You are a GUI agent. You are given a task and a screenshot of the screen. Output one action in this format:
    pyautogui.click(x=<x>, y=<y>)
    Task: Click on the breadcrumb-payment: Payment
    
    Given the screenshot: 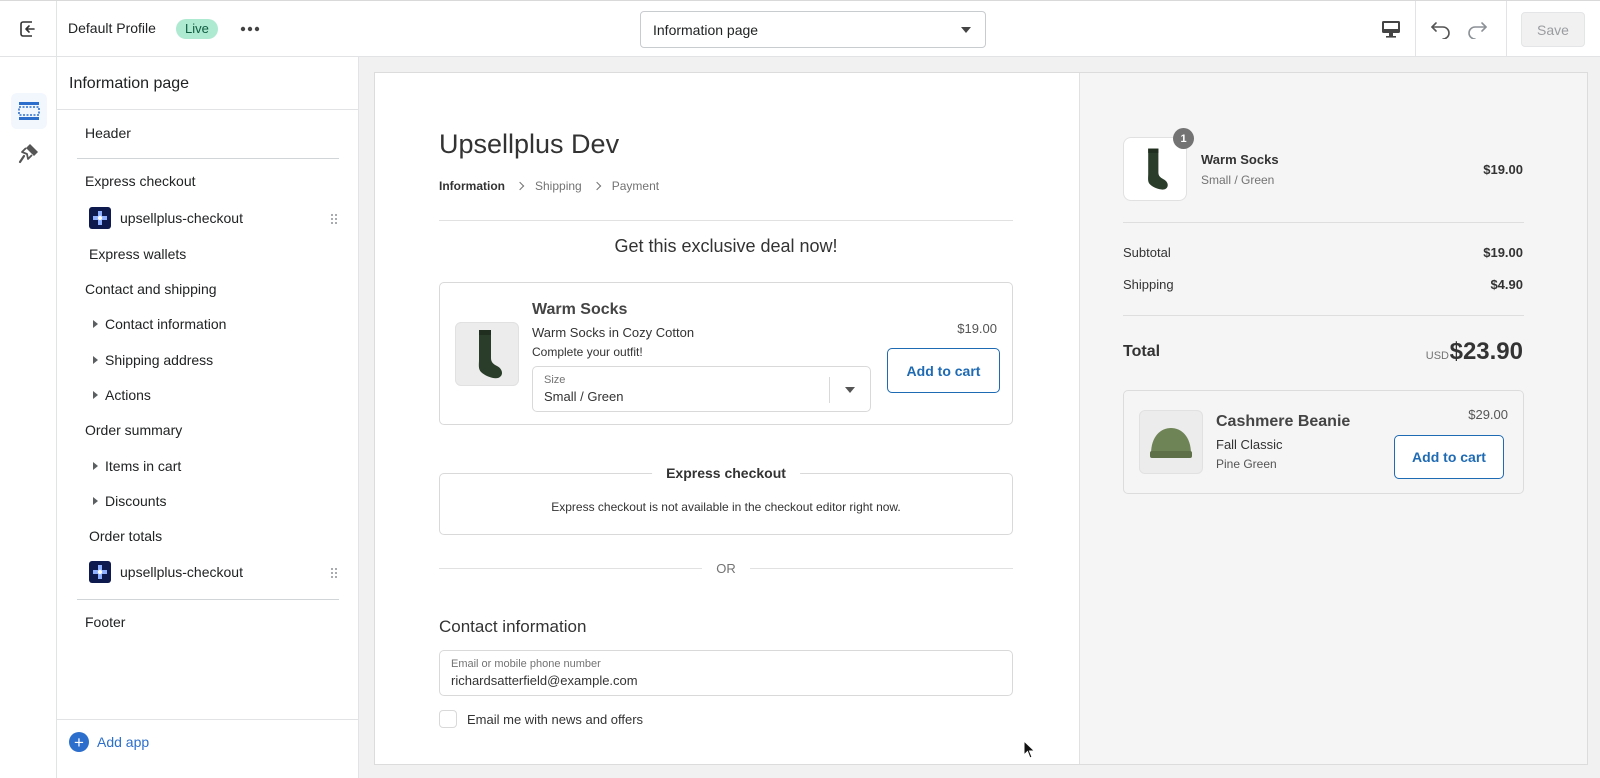 What is the action you would take?
    pyautogui.click(x=635, y=186)
    